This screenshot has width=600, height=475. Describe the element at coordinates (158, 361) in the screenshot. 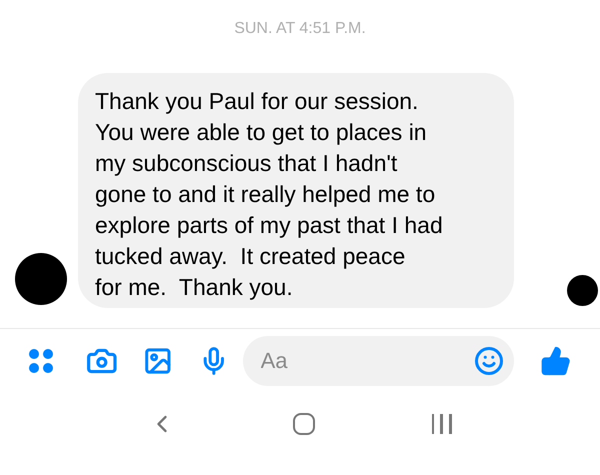

I see `image-icon` at that location.